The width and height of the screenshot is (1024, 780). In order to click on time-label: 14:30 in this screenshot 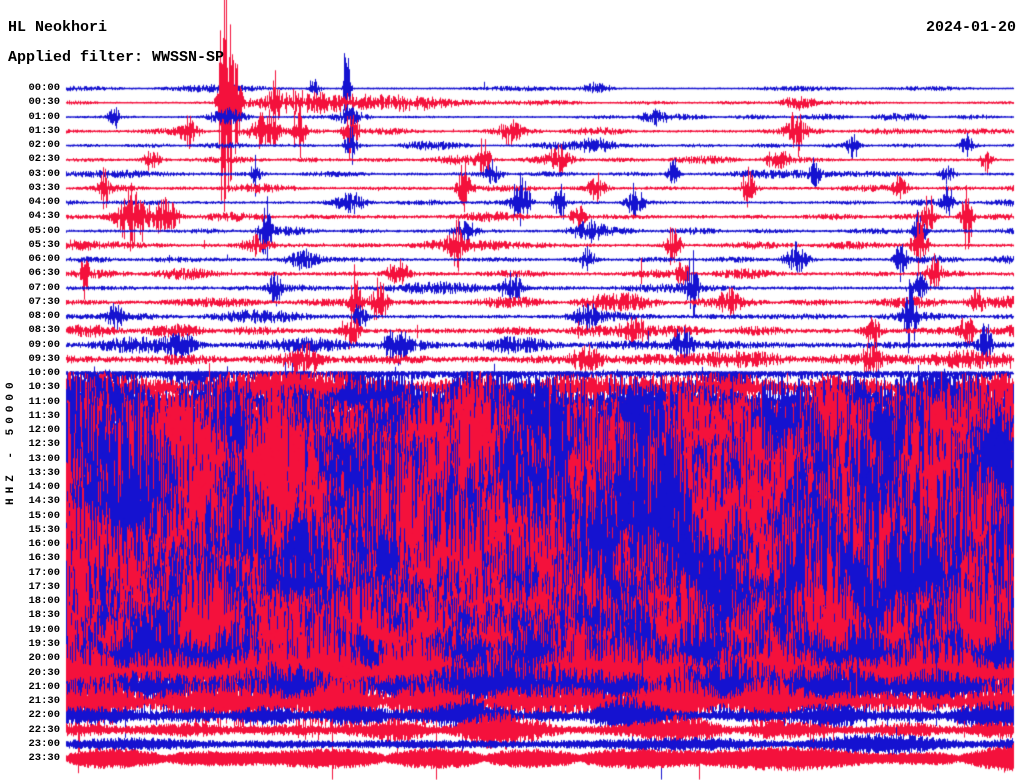, I will do `click(44, 501)`.